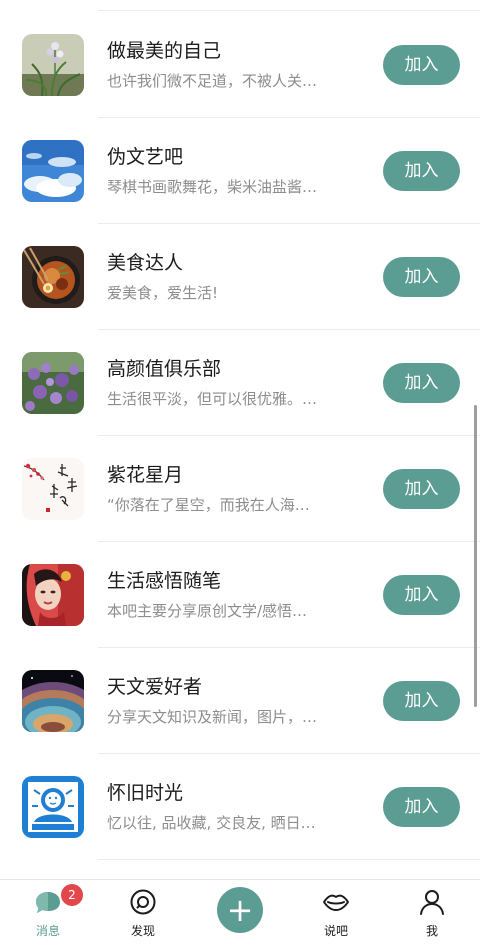  I want to click on tab-talk: 说吧, so click(336, 913).